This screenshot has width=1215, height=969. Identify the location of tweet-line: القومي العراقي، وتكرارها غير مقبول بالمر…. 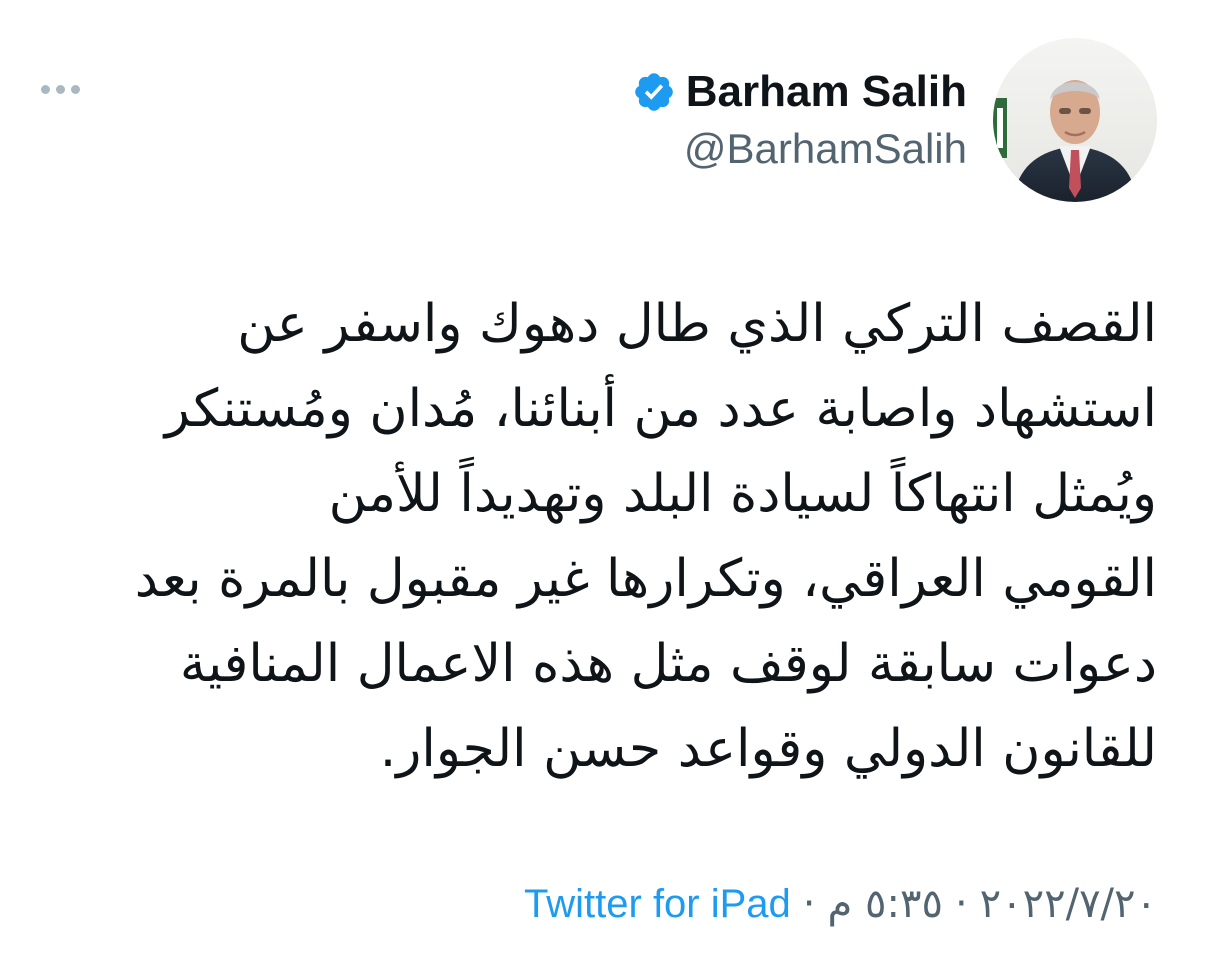
(645, 579).